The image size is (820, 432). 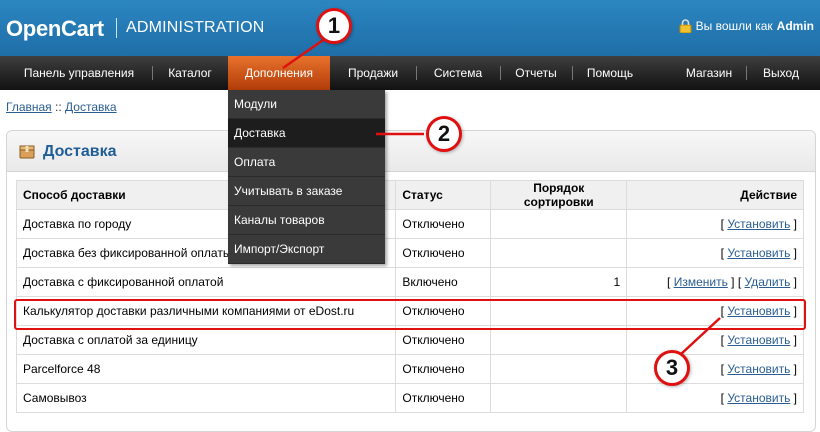 I want to click on cell-status: Включено, so click(x=443, y=282).